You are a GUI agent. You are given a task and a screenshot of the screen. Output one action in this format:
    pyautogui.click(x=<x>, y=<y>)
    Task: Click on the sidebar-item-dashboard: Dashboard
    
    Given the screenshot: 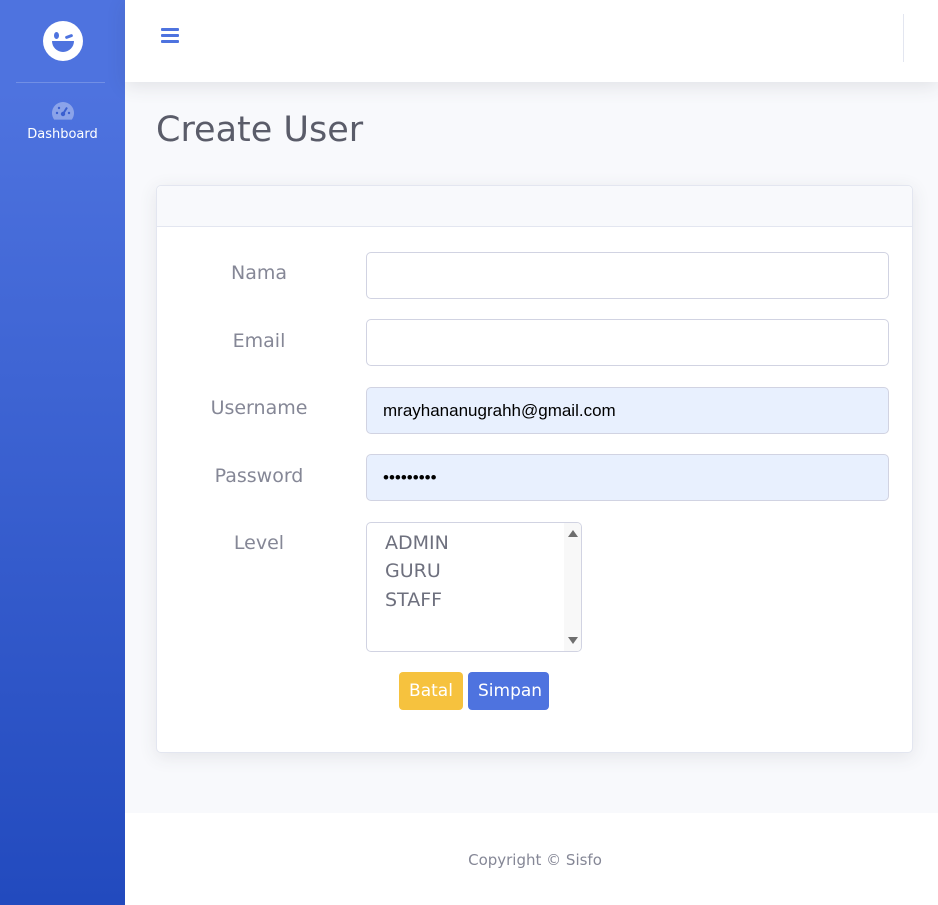 What is the action you would take?
    pyautogui.click(x=62, y=119)
    